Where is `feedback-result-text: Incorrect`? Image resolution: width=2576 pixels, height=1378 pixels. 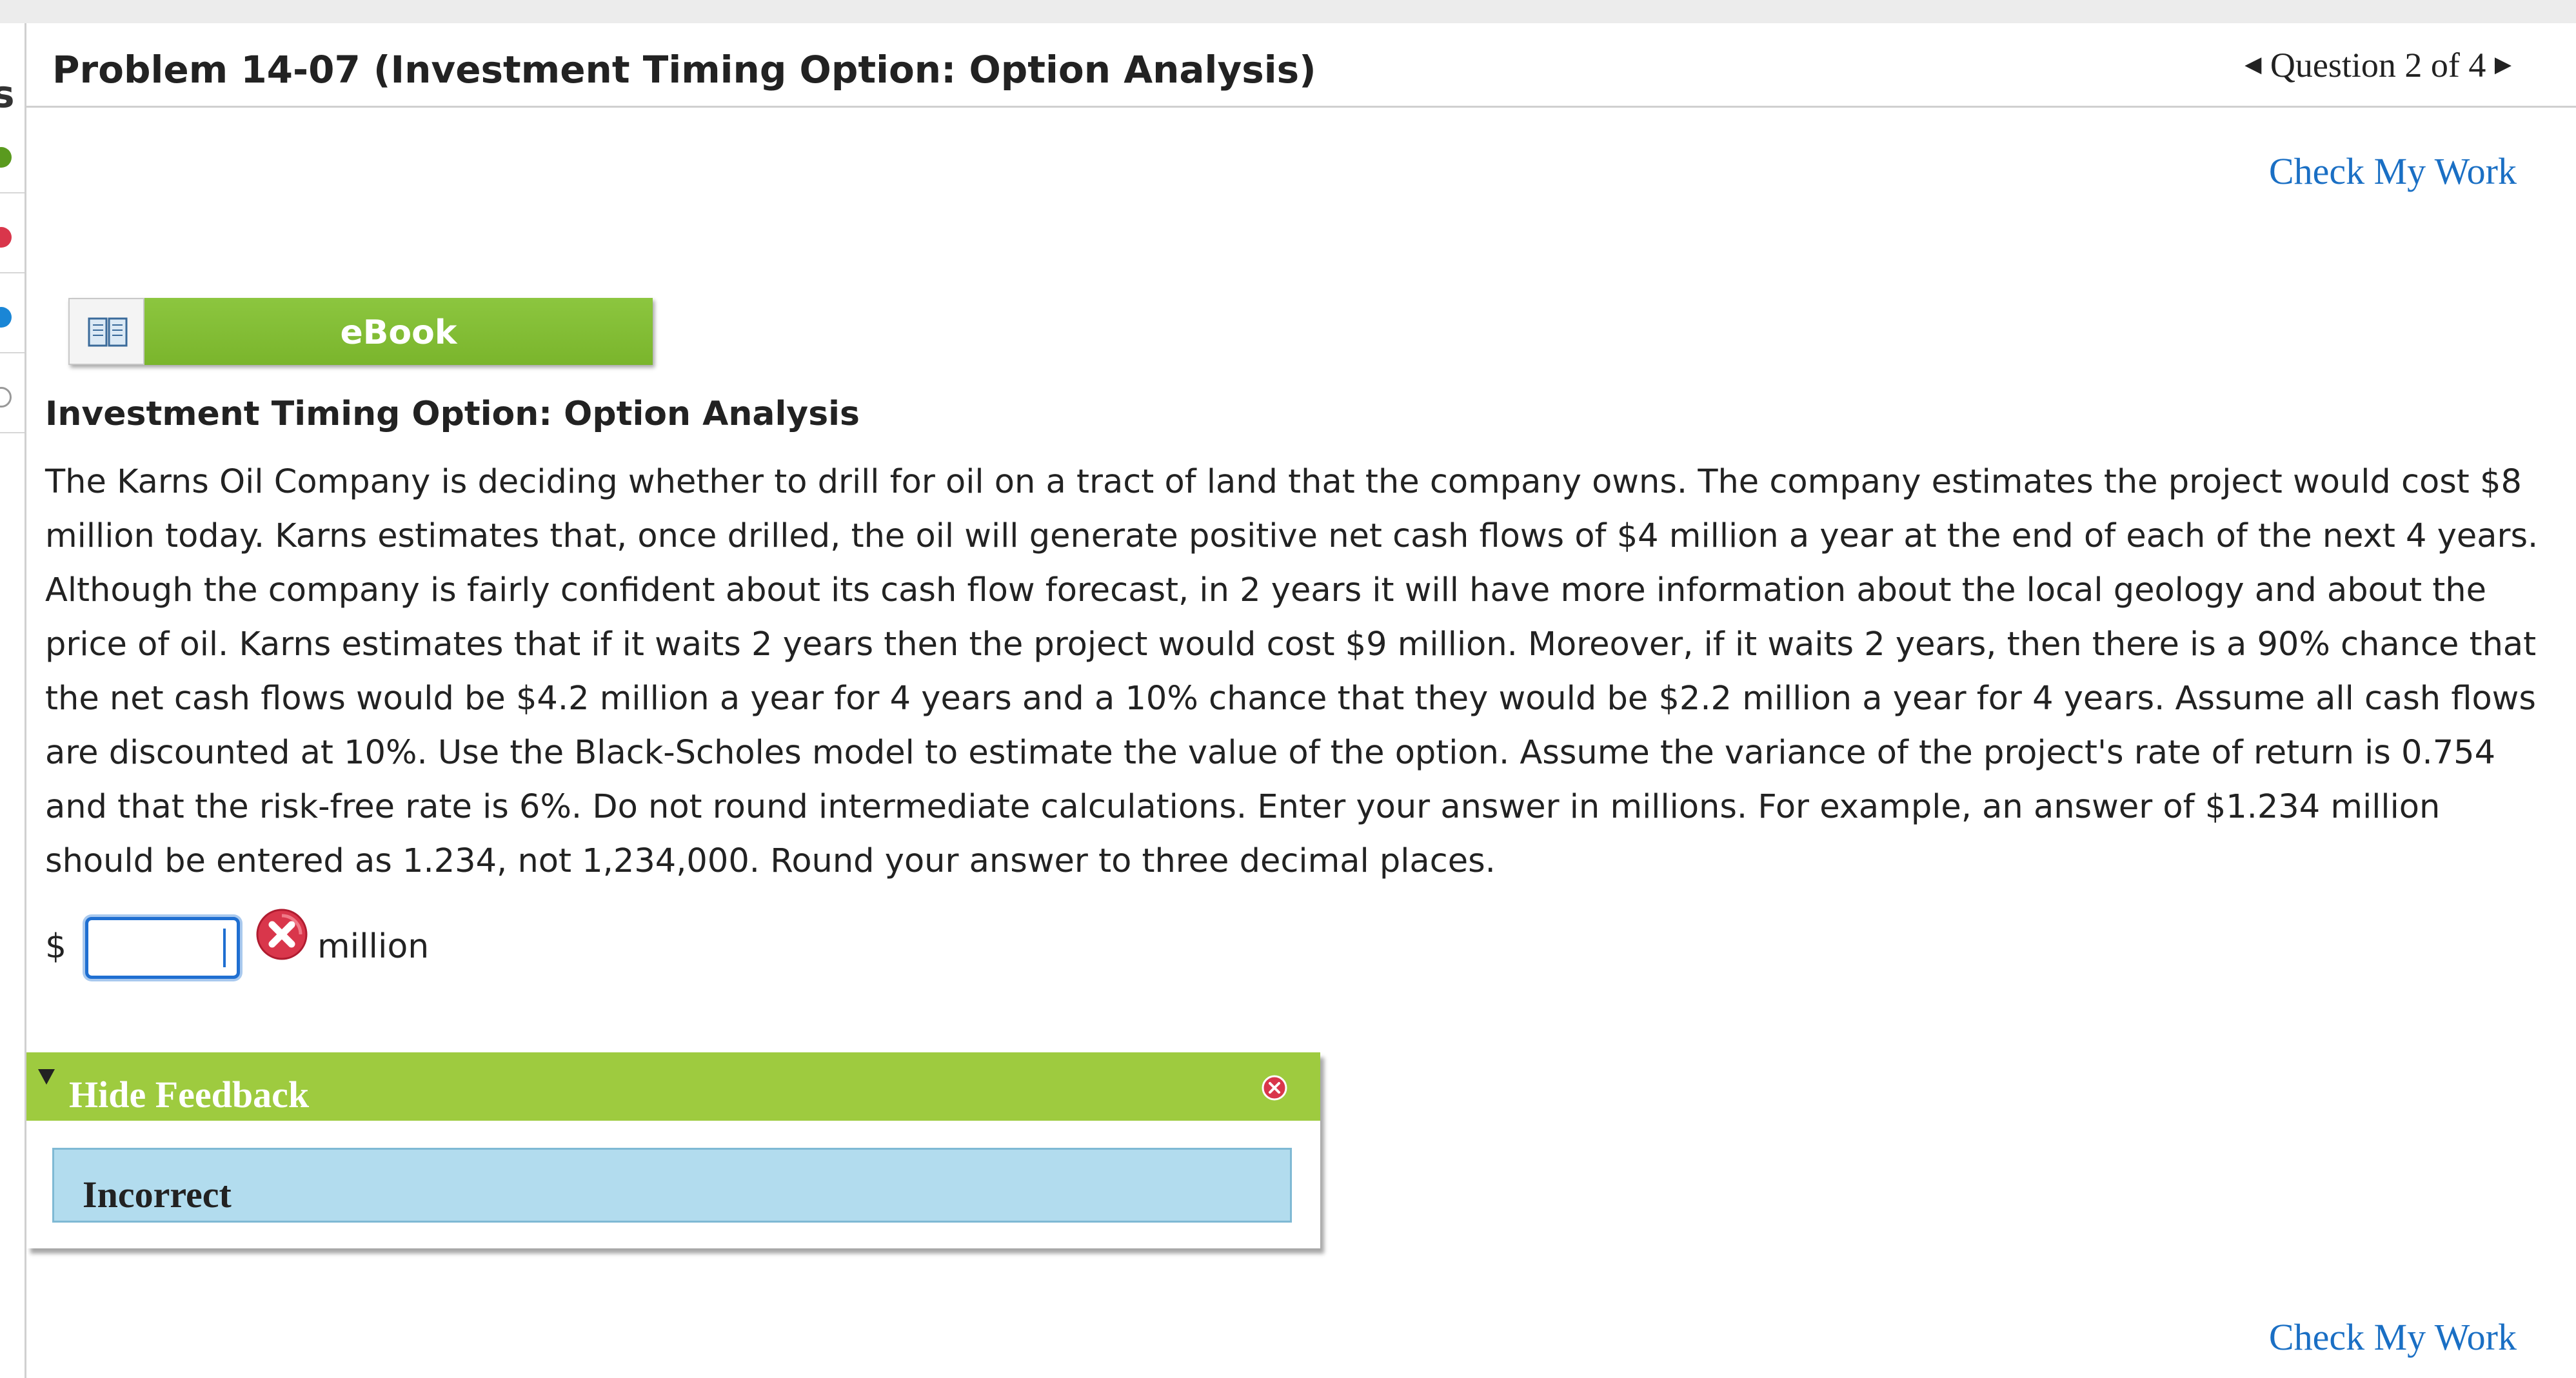
feedback-result-text: Incorrect is located at coordinates (157, 1195).